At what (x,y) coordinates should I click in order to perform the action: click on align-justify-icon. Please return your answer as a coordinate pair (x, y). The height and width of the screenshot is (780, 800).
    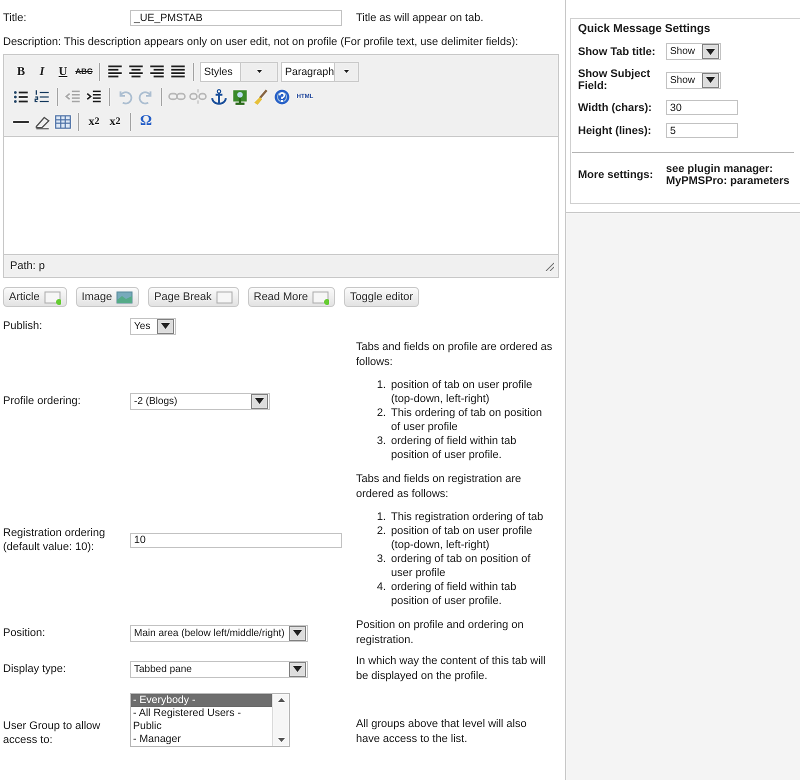
    Looking at the image, I should click on (178, 71).